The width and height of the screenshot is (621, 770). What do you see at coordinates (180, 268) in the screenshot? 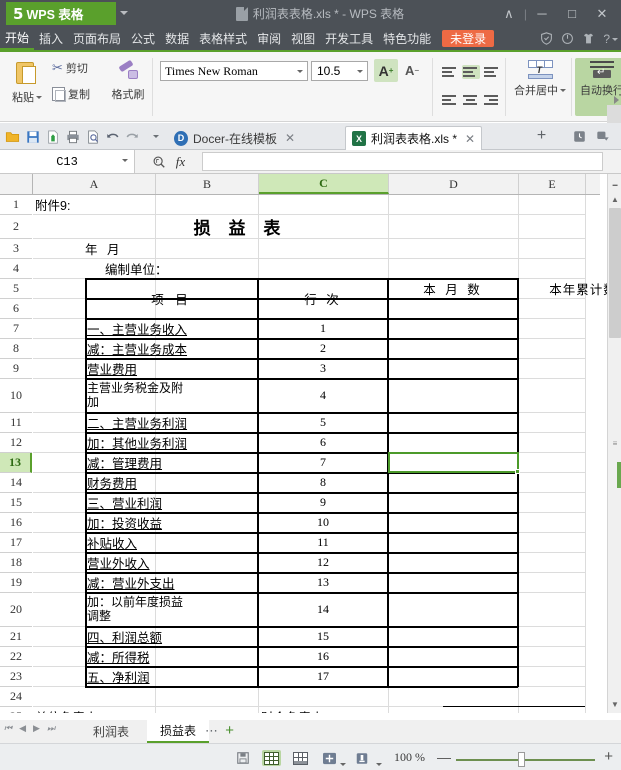
I see `cell-A4: 编制单位：` at bounding box center [180, 268].